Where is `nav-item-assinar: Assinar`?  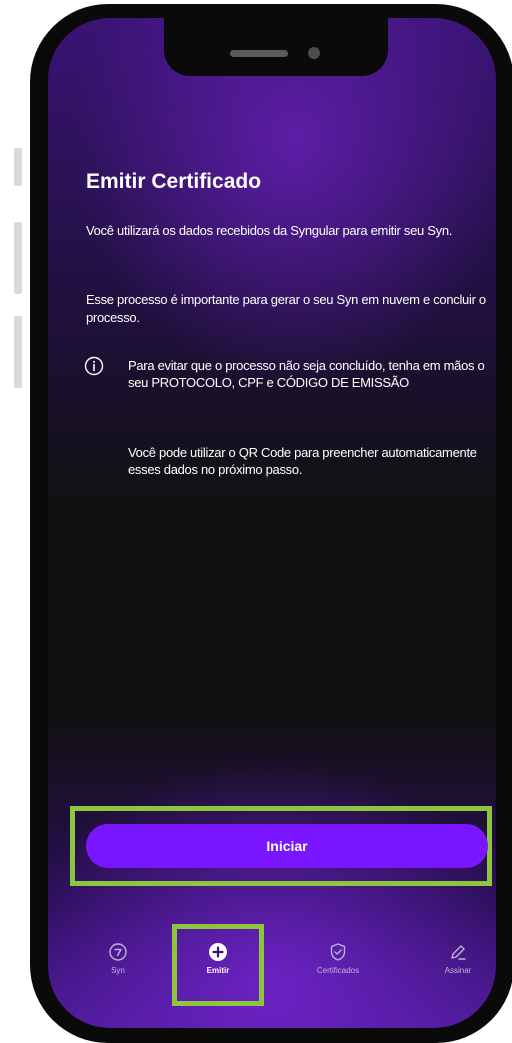 nav-item-assinar: Assinar is located at coordinates (456, 958).